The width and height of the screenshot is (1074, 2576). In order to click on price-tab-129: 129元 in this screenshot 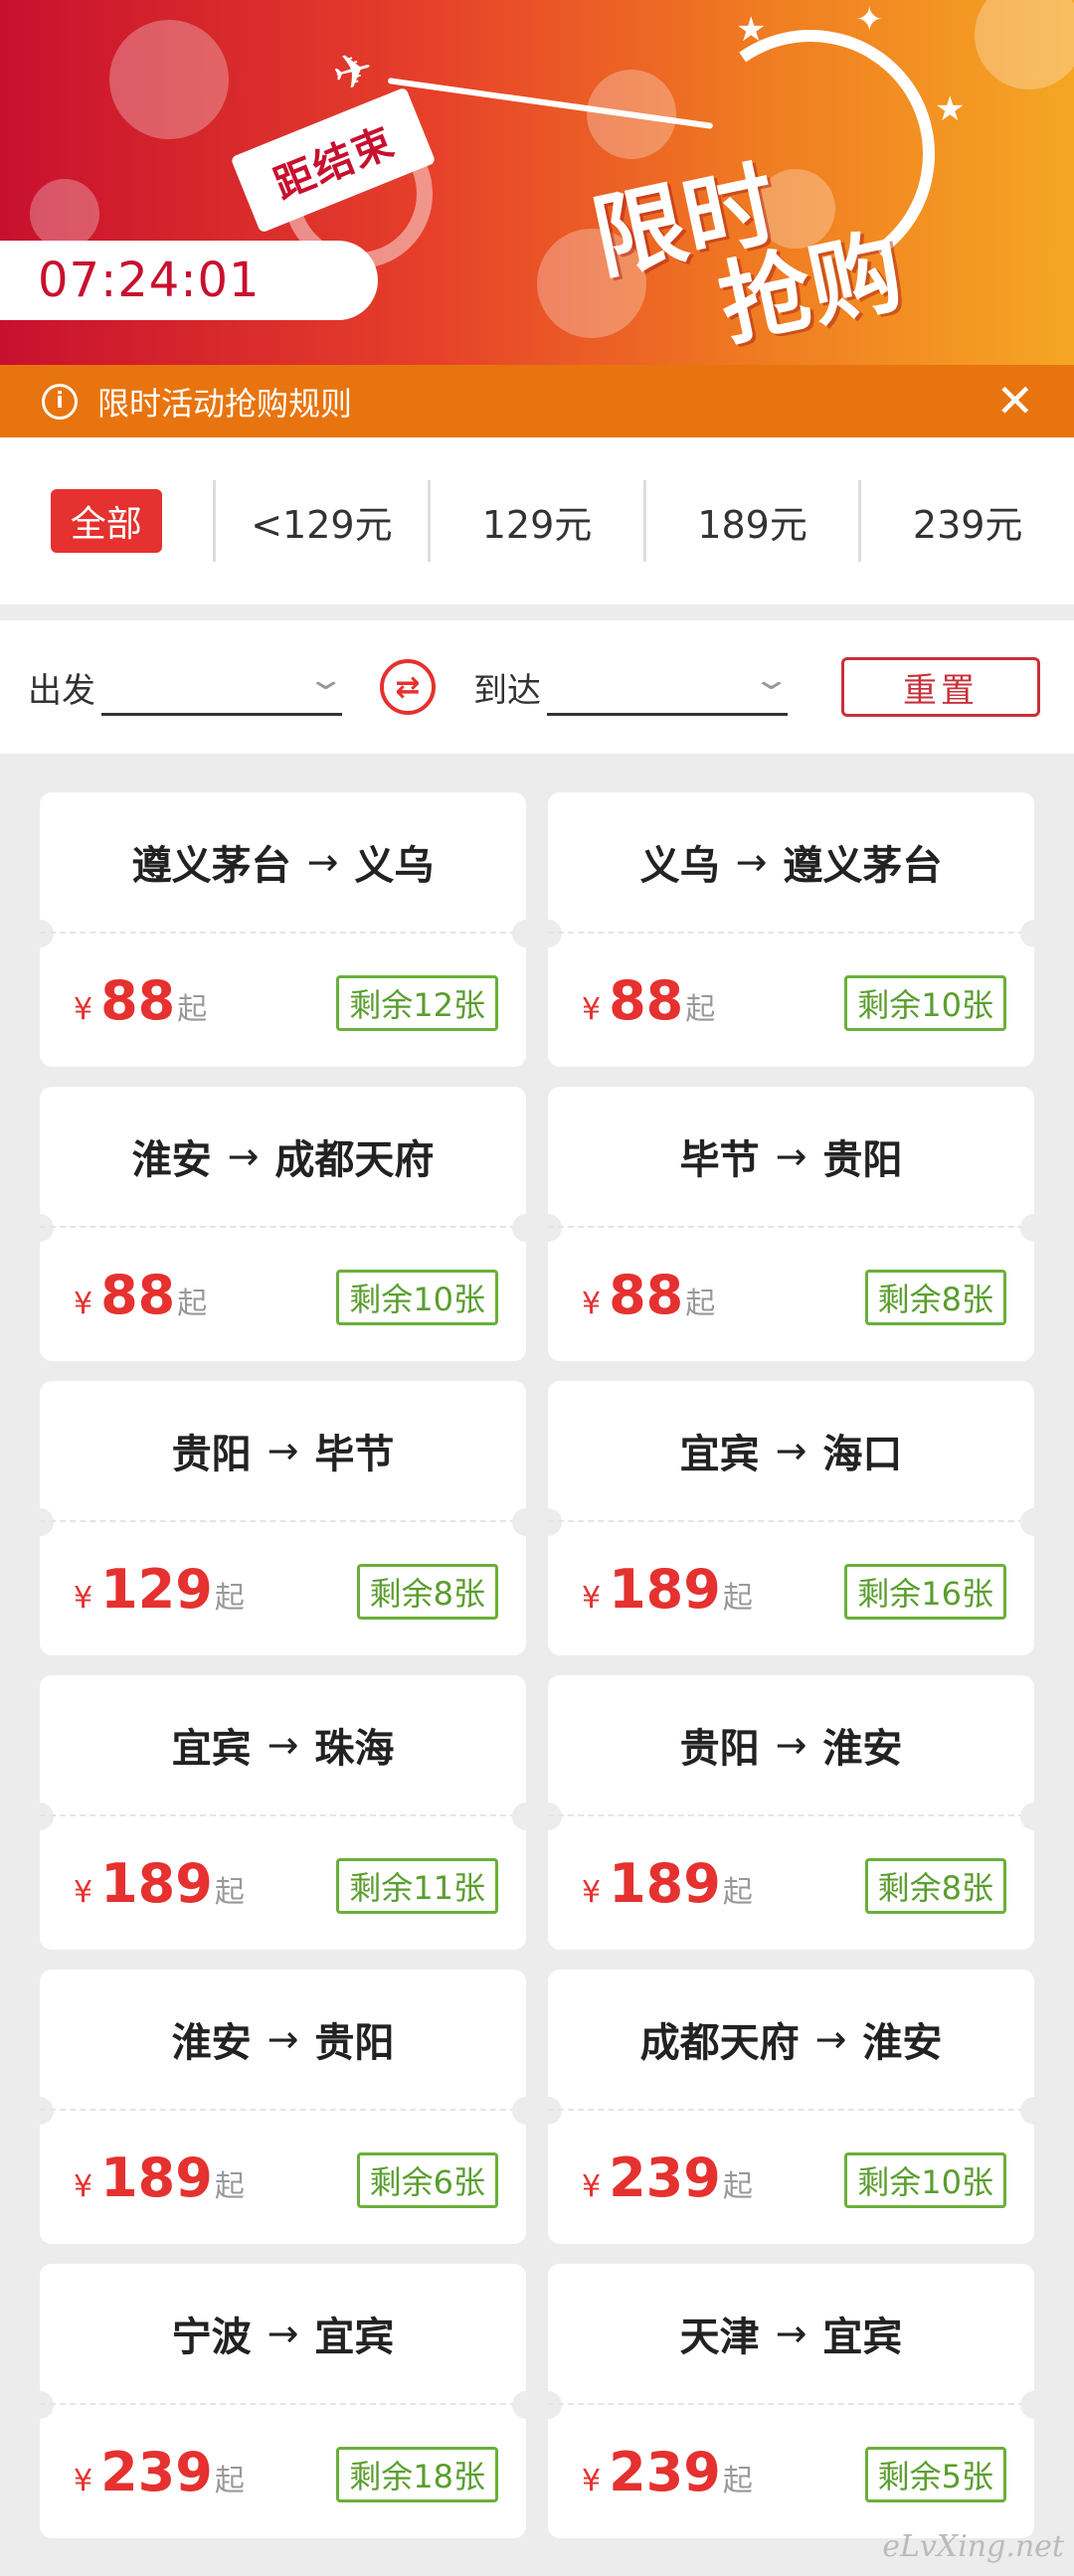, I will do `click(536, 521)`.